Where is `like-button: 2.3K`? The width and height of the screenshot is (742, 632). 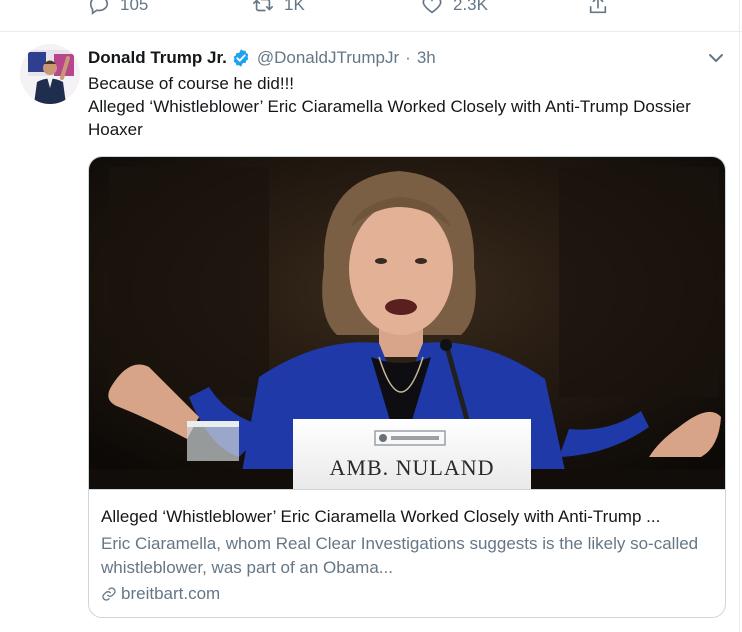 like-button: 2.3K is located at coordinates (454, 8).